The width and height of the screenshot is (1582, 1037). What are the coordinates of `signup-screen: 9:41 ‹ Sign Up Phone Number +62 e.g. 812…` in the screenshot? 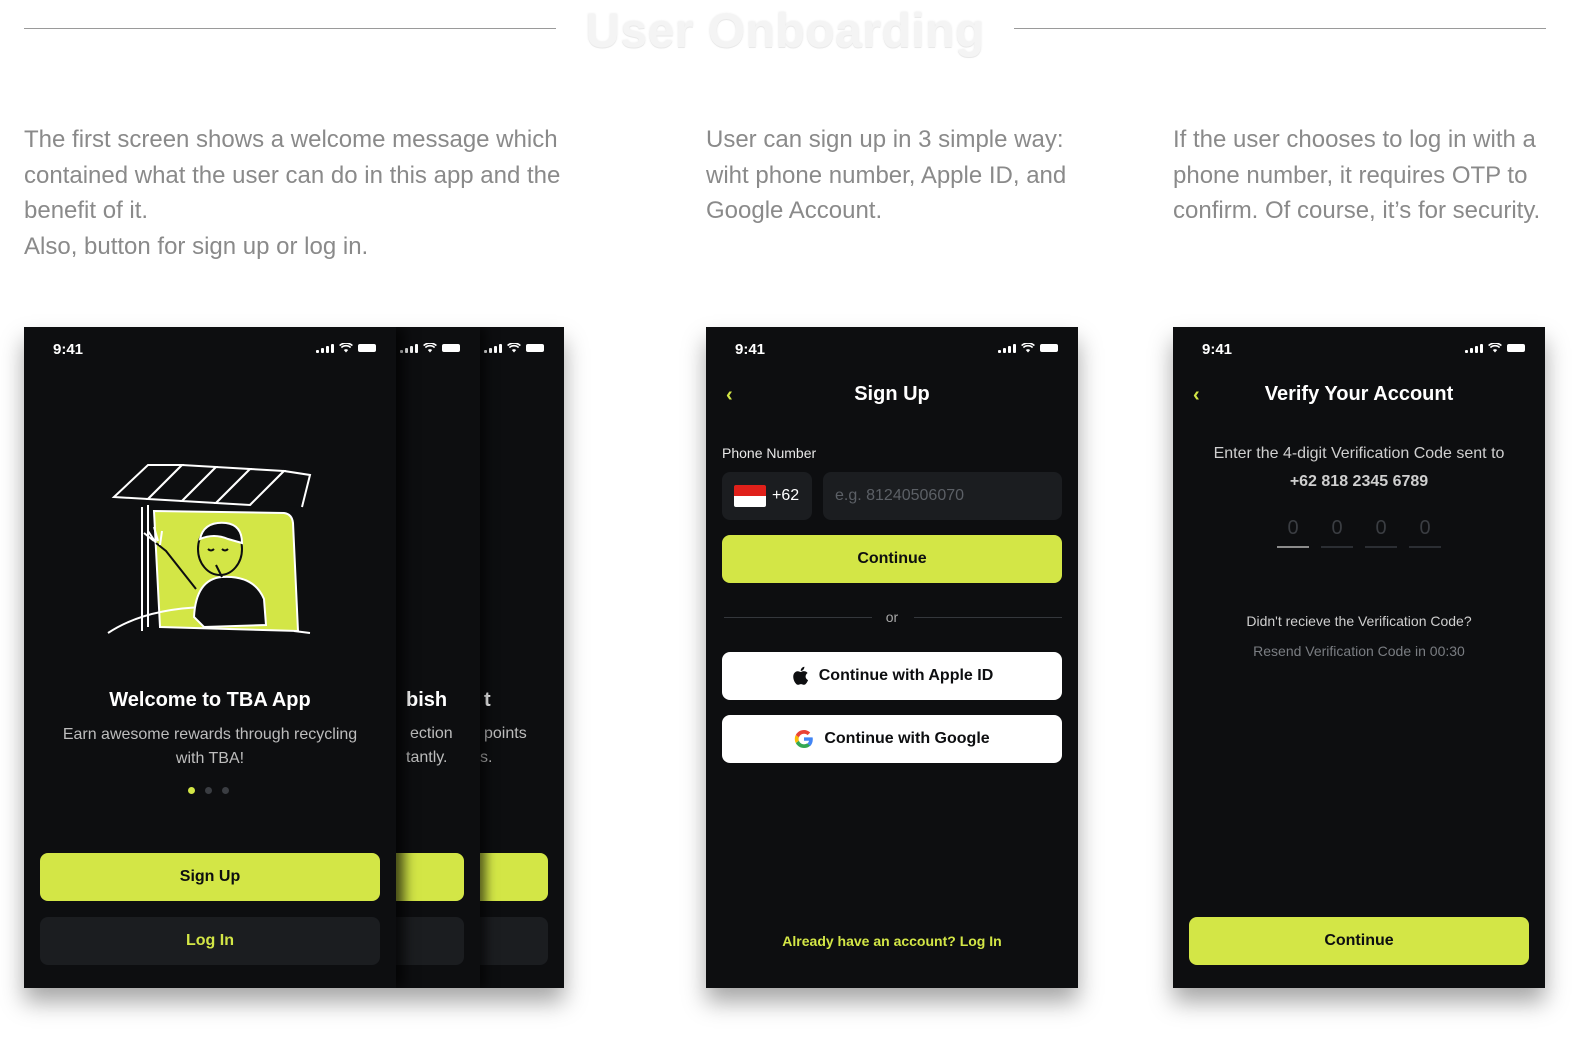 It's located at (892, 657).